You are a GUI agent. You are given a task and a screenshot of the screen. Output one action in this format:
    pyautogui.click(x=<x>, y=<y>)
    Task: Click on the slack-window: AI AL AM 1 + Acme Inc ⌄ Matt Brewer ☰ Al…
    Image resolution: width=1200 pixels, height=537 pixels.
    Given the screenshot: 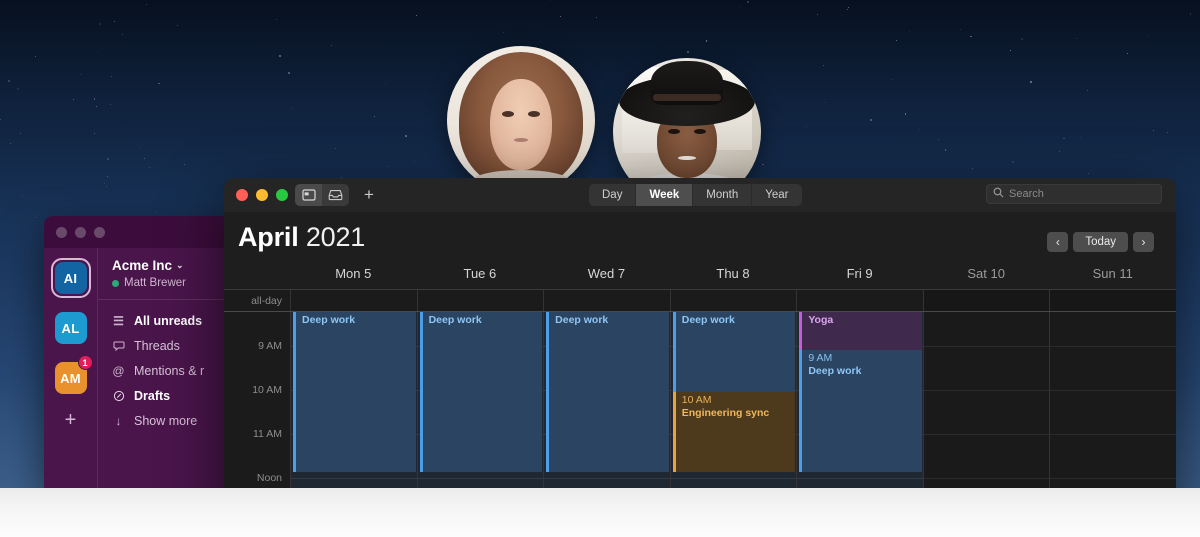 What is the action you would take?
    pyautogui.click(x=146, y=352)
    